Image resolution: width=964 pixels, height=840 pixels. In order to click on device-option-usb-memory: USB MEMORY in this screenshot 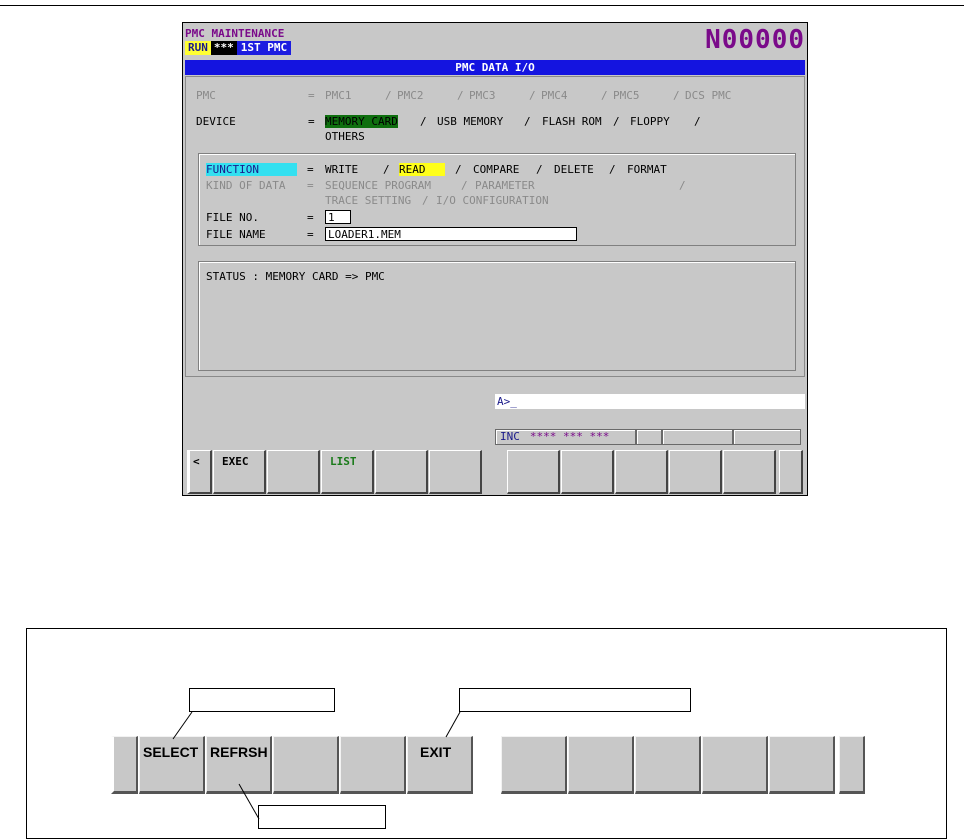, I will do `click(470, 121)`.